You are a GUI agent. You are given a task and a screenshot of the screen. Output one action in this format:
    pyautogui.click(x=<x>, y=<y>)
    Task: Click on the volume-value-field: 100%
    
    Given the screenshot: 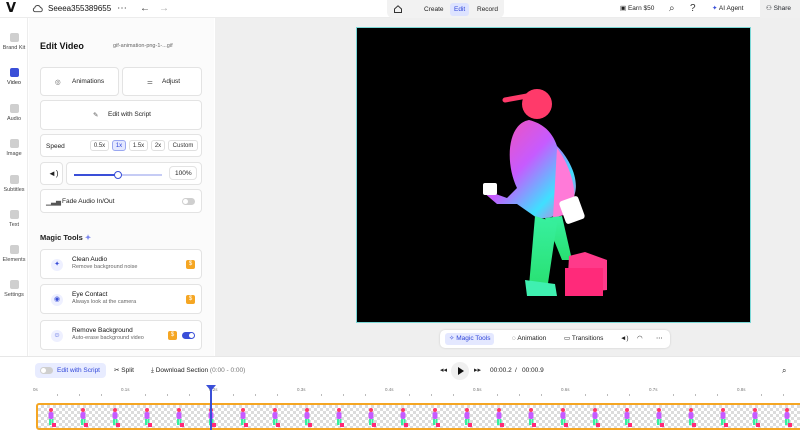 What is the action you would take?
    pyautogui.click(x=183, y=173)
    